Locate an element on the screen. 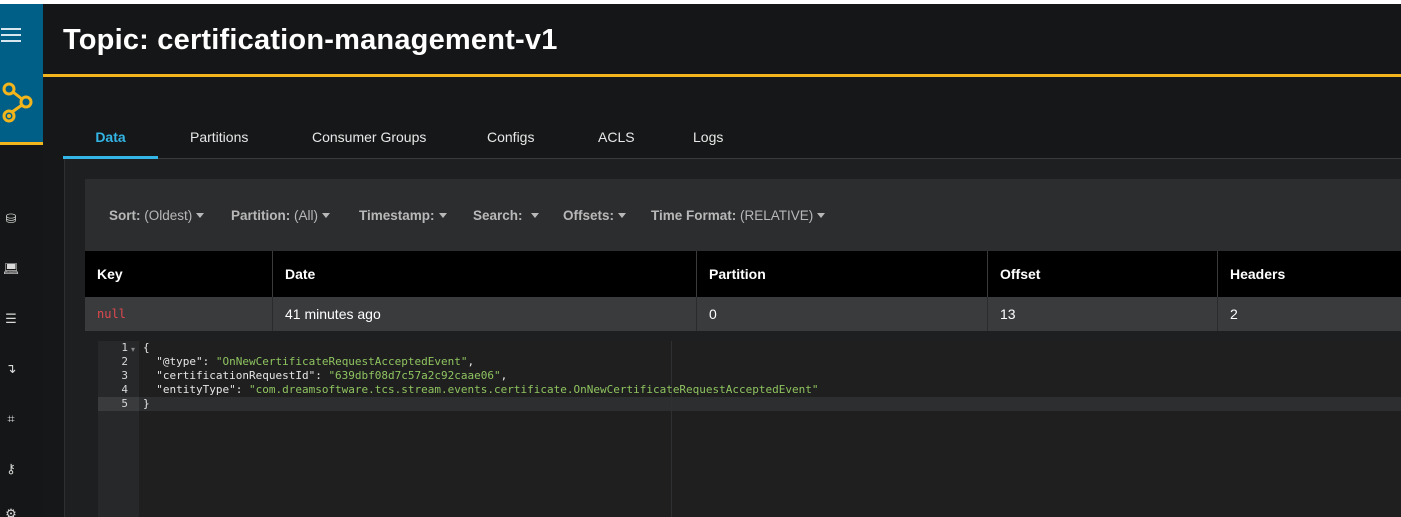  sort-value: (Oldest) is located at coordinates (168, 215).